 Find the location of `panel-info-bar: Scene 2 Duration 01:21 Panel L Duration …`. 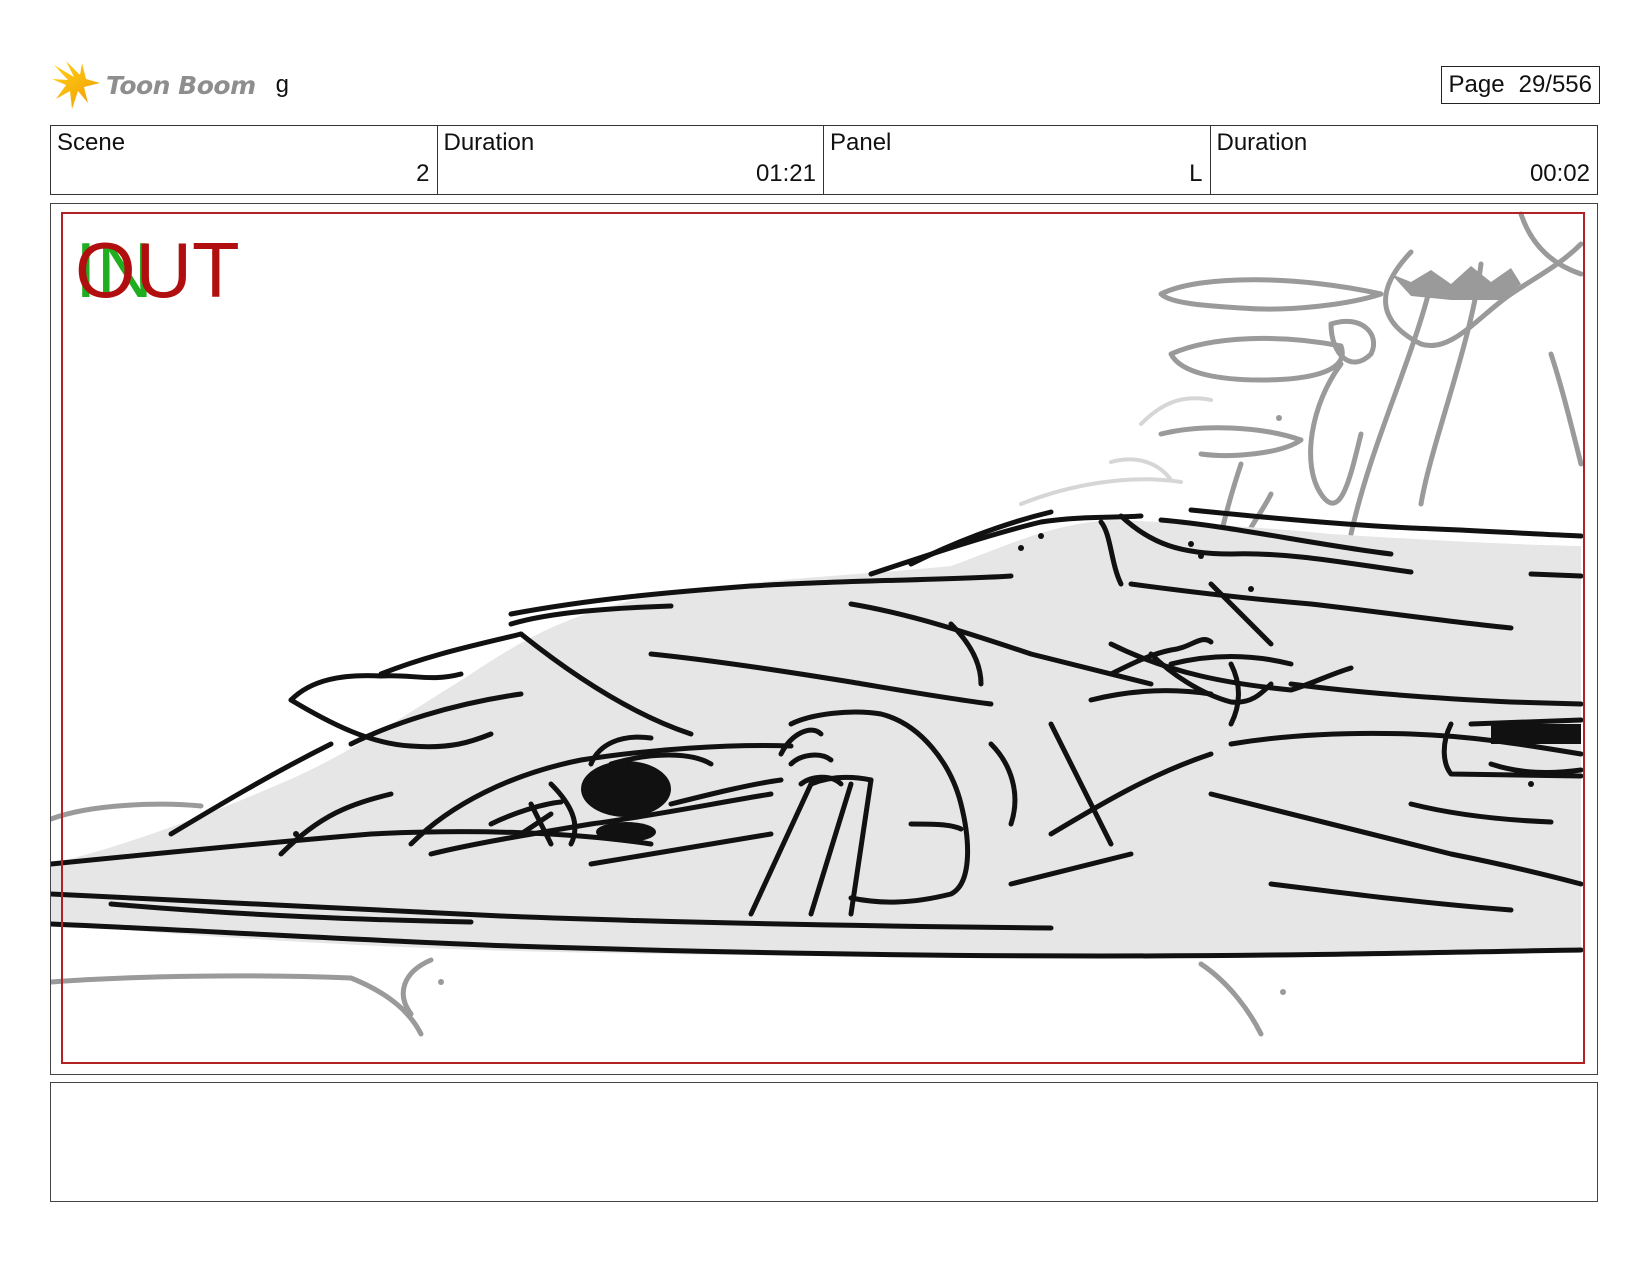

panel-info-bar: Scene 2 Duration 01:21 Panel L Duration … is located at coordinates (824, 160).